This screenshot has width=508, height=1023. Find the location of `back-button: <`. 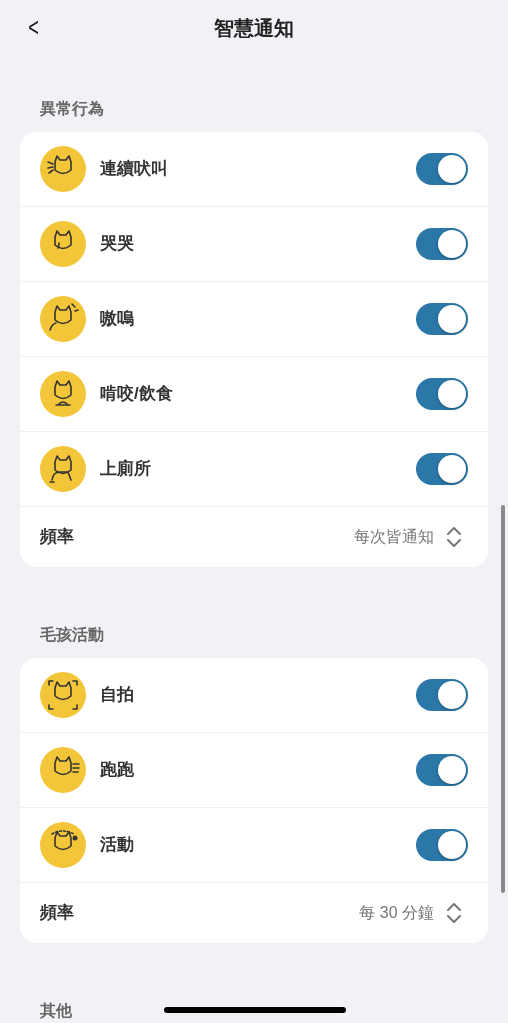

back-button: < is located at coordinates (33, 27).